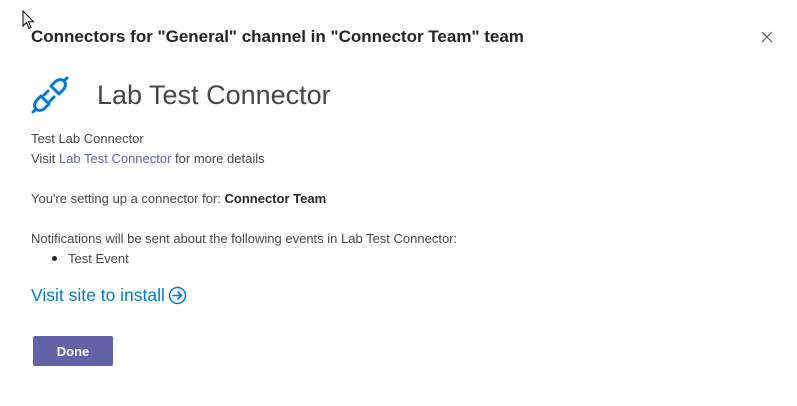 This screenshot has width=797, height=406. What do you see at coordinates (45, 158) in the screenshot?
I see `visit-prefix: Visit` at bounding box center [45, 158].